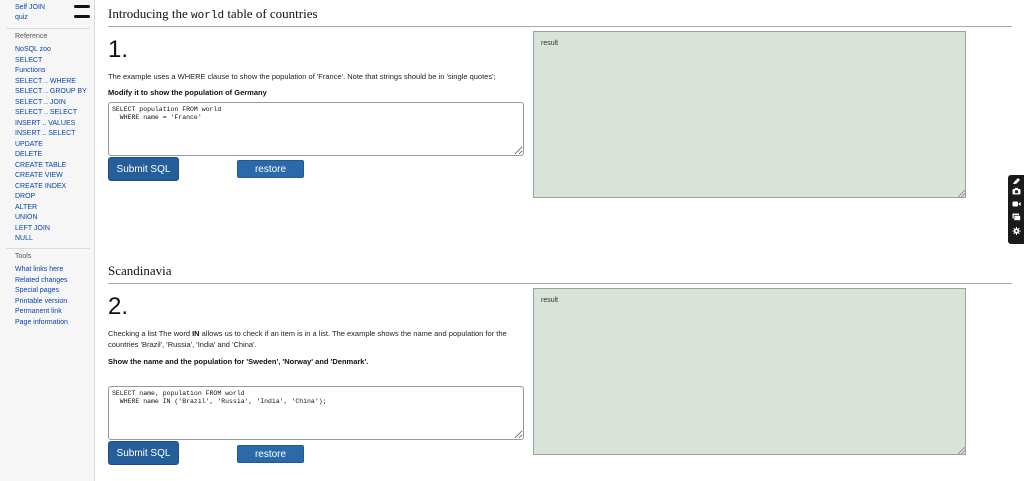 The width and height of the screenshot is (1024, 481). Describe the element at coordinates (23, 256) in the screenshot. I see `tools-heading: Tools` at that location.